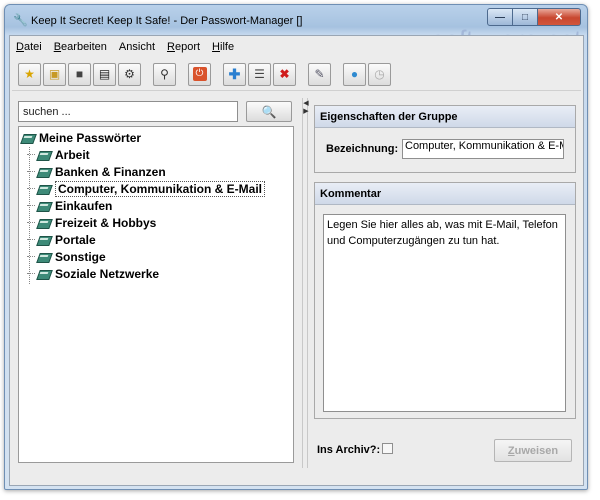 The height and width of the screenshot is (500, 600). I want to click on settings-button: ⚙, so click(129, 74).